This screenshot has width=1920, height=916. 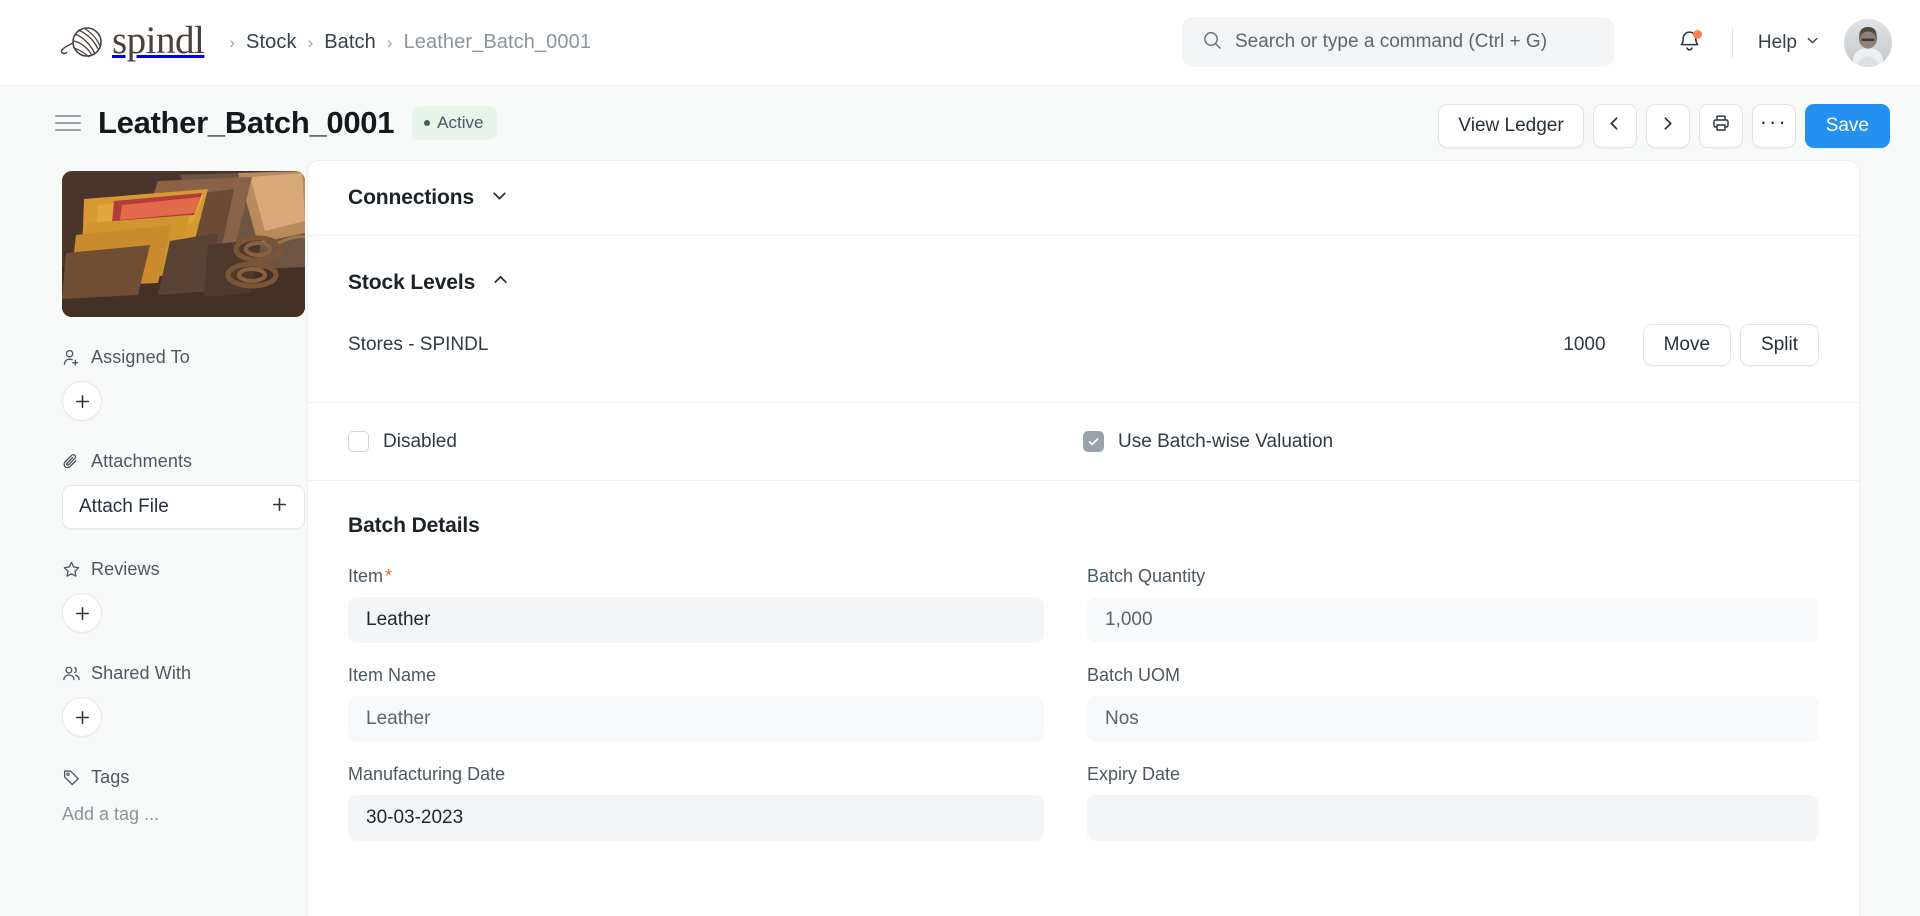 I want to click on disabled-label: Disabled, so click(x=420, y=441).